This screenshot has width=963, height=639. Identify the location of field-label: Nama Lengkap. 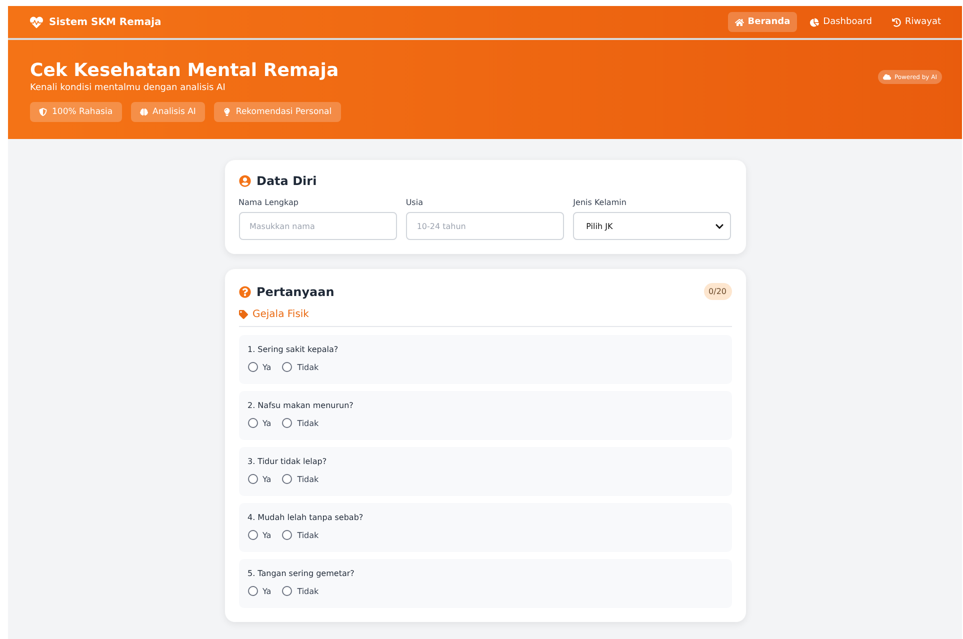
(269, 202).